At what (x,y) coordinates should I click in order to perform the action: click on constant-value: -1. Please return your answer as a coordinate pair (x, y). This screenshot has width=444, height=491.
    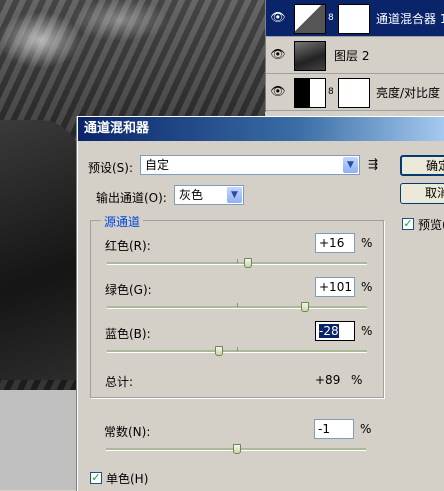
    Looking at the image, I should click on (324, 429).